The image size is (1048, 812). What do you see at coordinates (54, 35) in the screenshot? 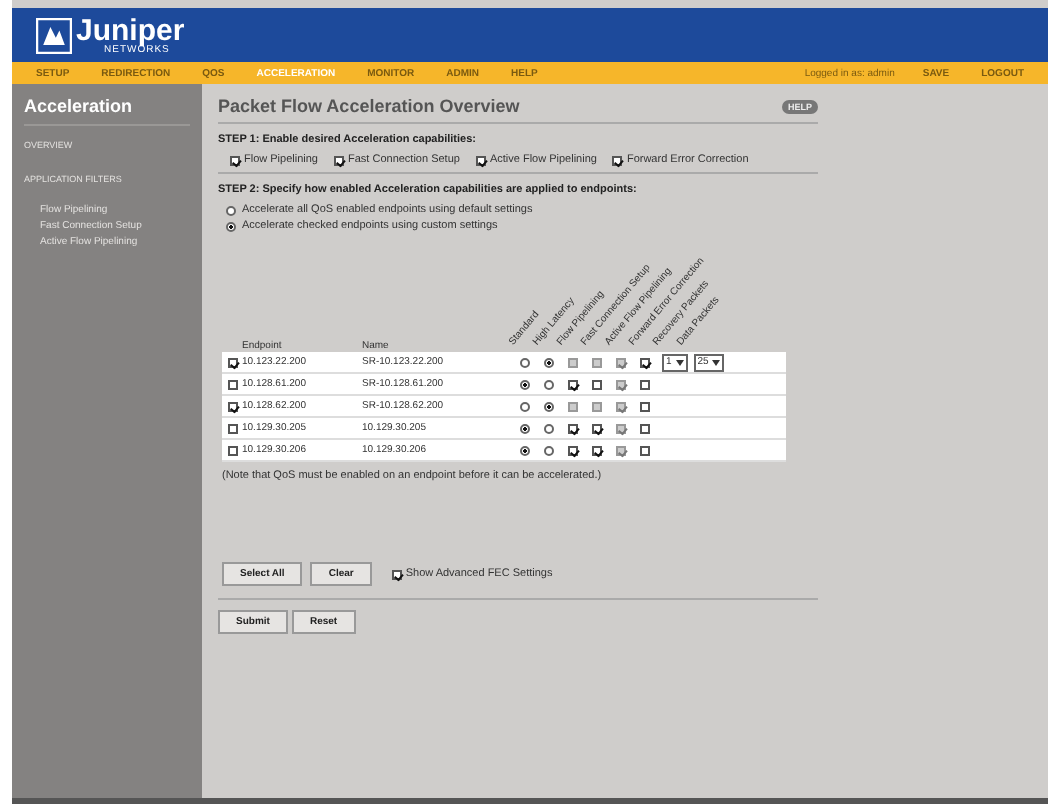
I see `logo-icon` at bounding box center [54, 35].